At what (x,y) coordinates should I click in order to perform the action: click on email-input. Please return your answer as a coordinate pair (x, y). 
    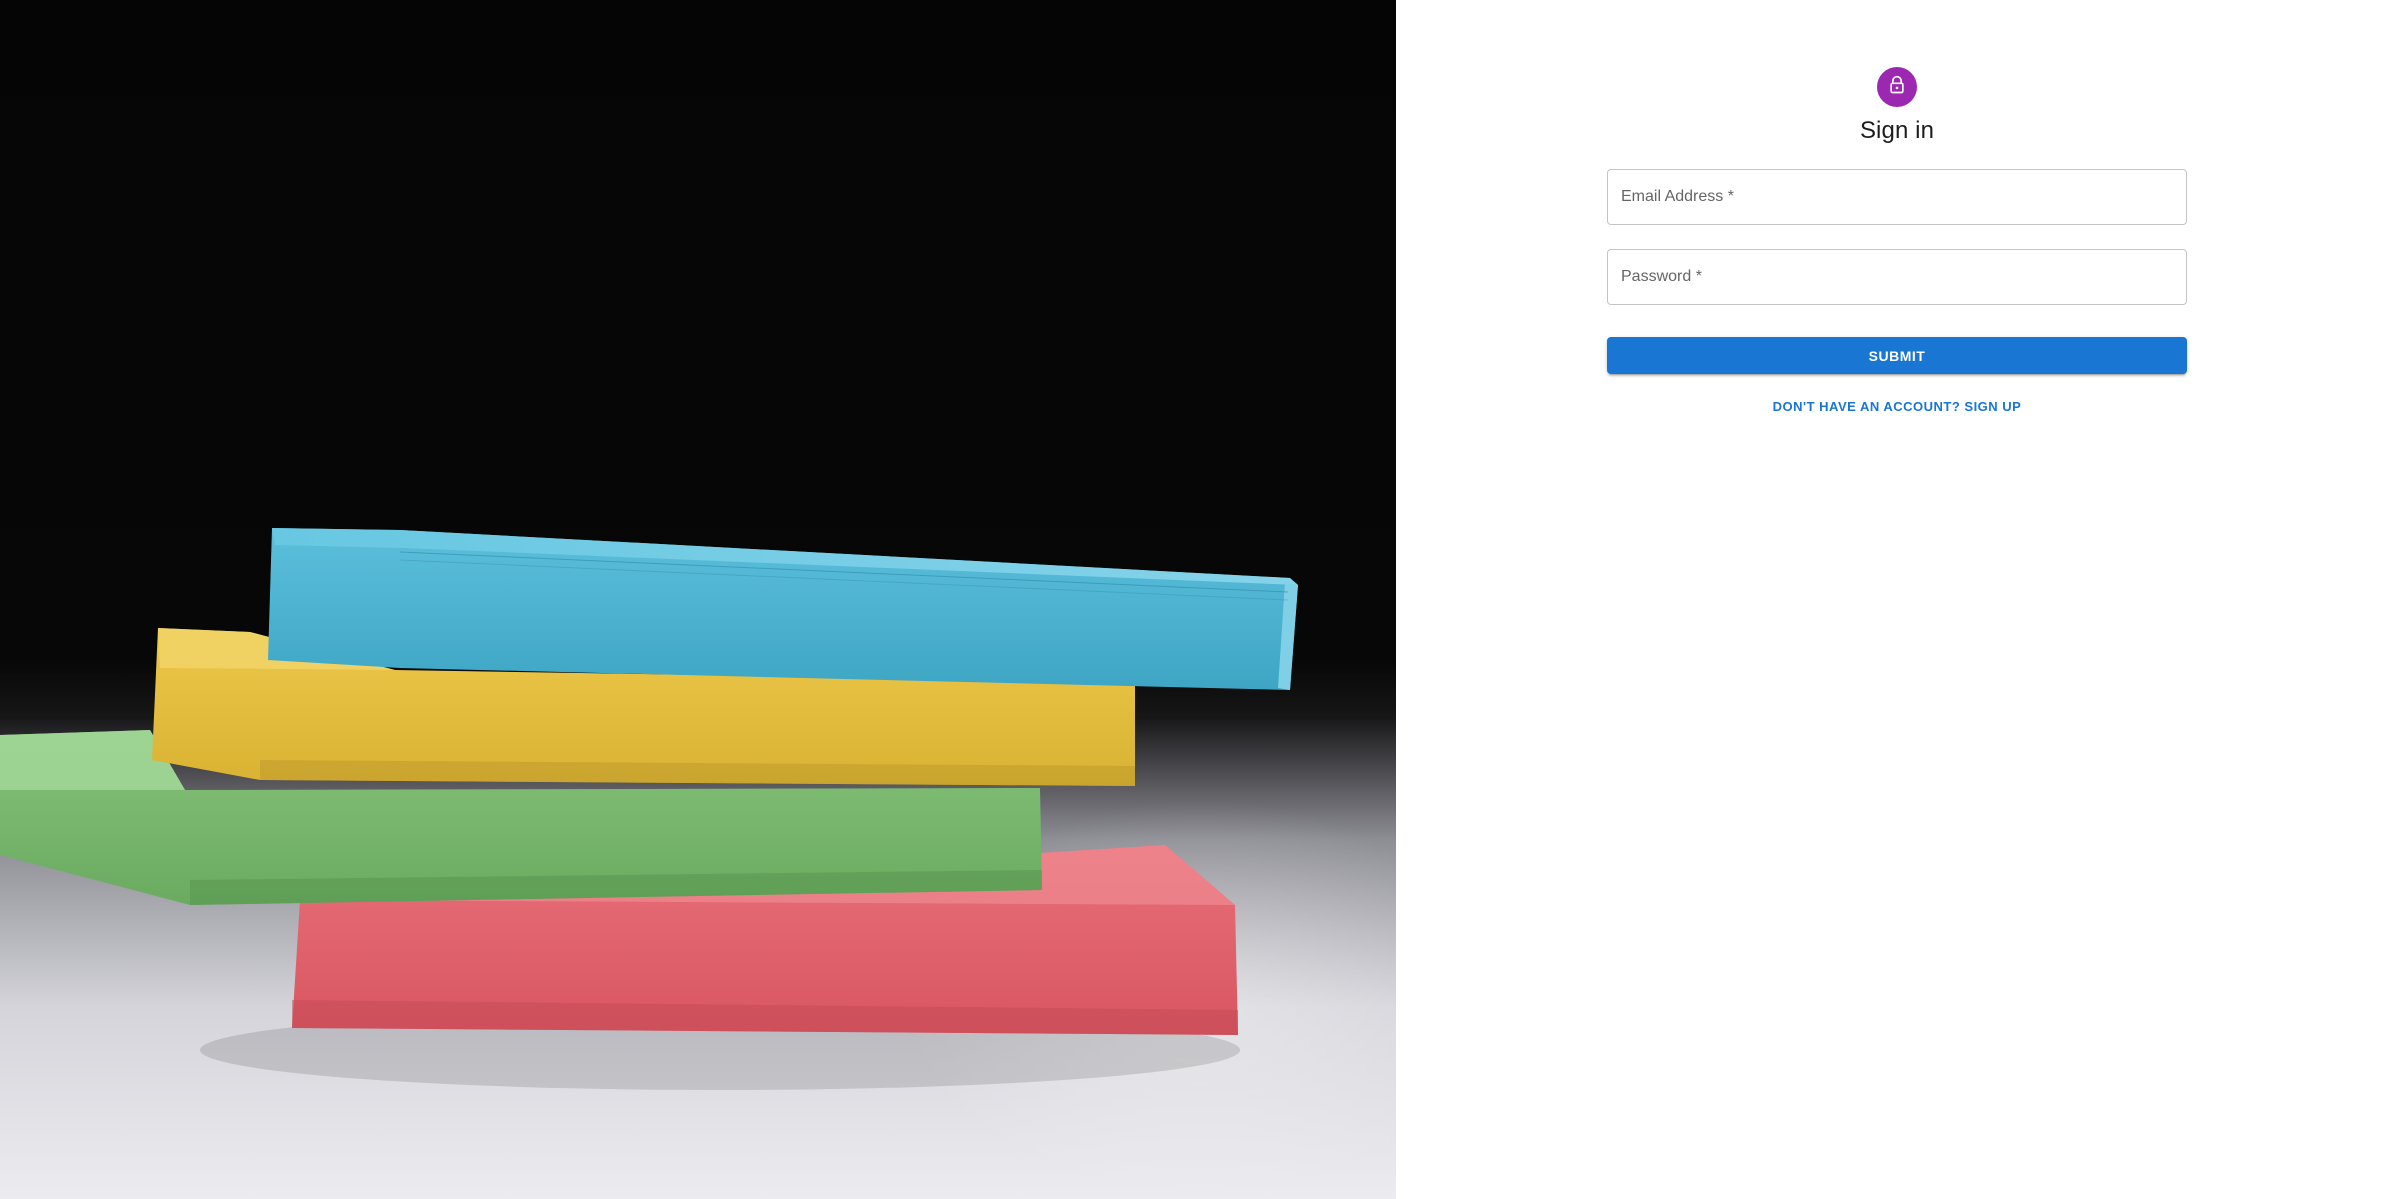
    Looking at the image, I should click on (1897, 197).